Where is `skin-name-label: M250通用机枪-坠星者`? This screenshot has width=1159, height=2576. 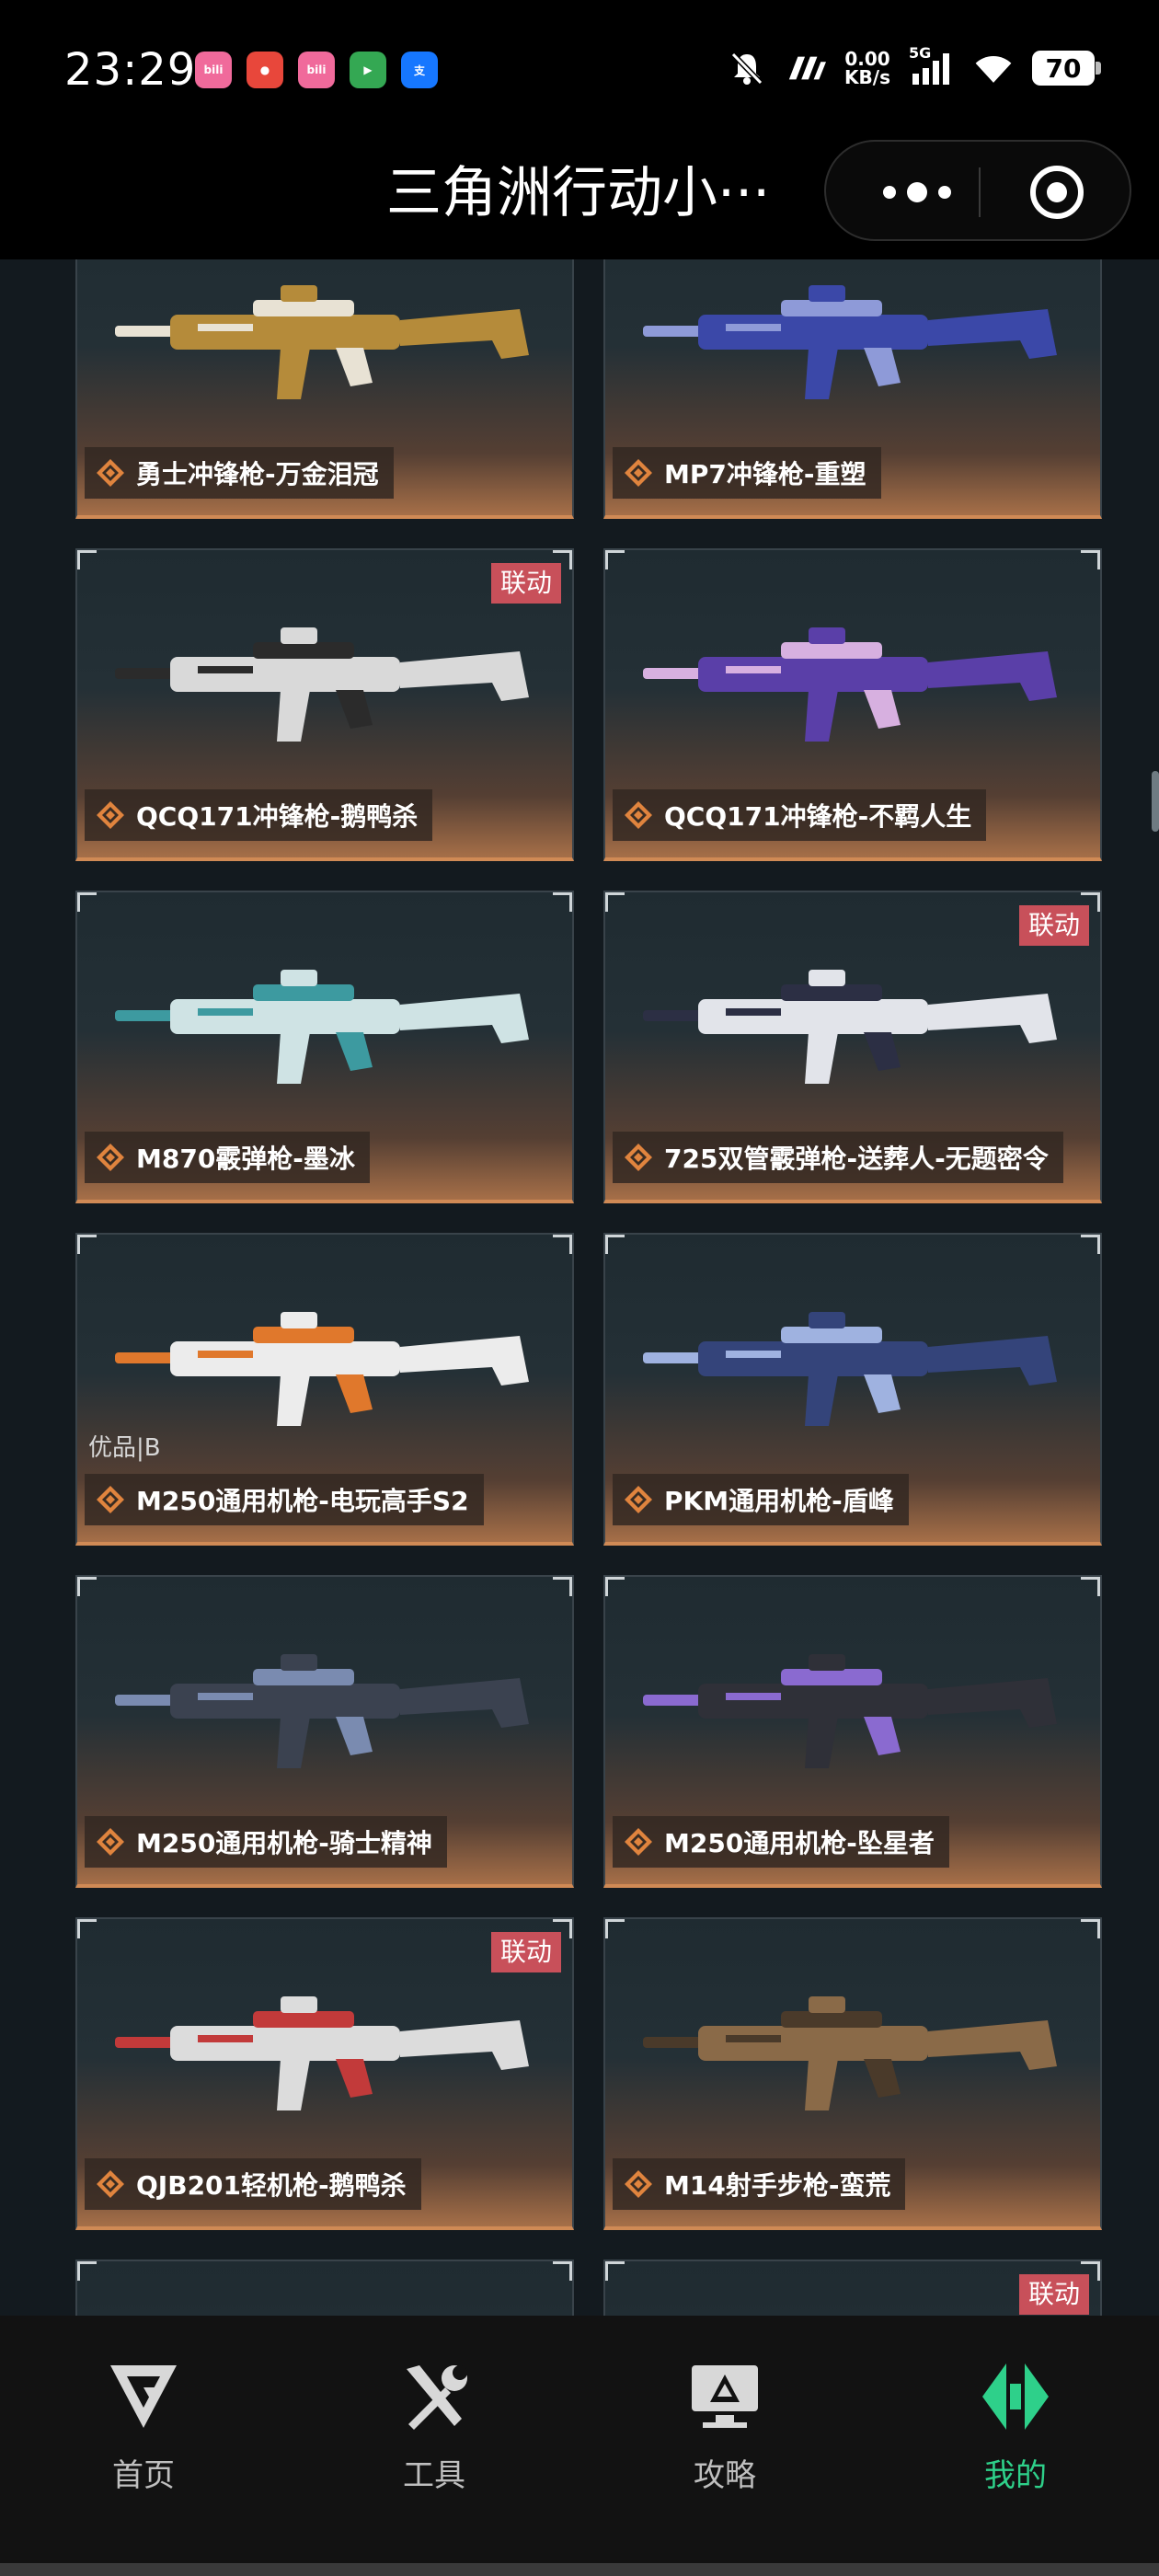 skin-name-label: M250通用机枪-坠星者 is located at coordinates (781, 1842).